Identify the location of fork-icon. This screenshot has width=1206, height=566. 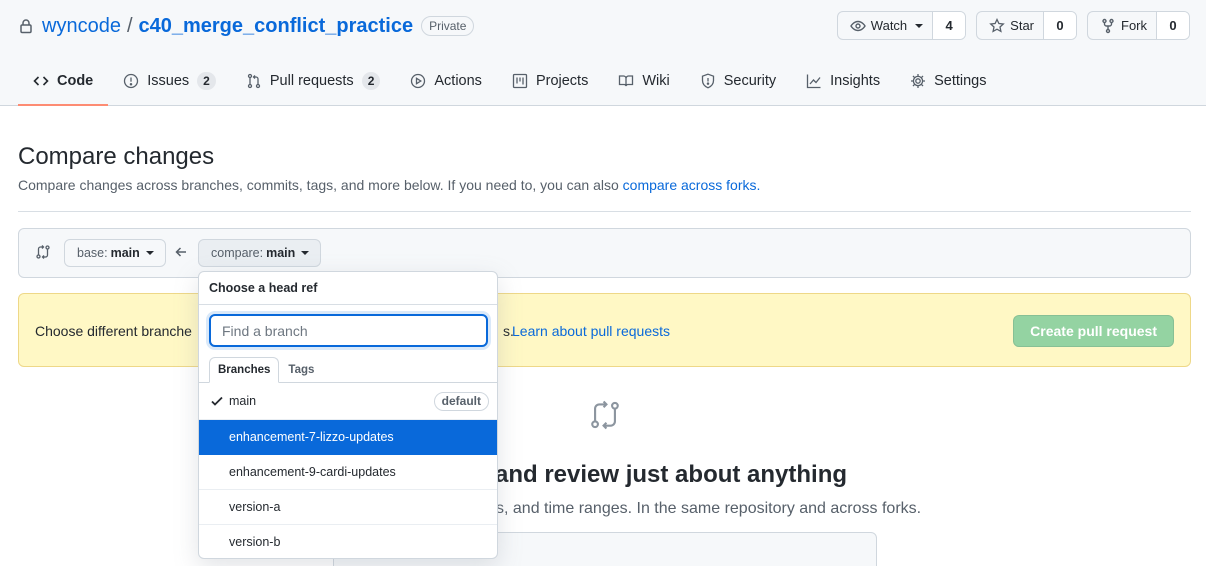
(1108, 26).